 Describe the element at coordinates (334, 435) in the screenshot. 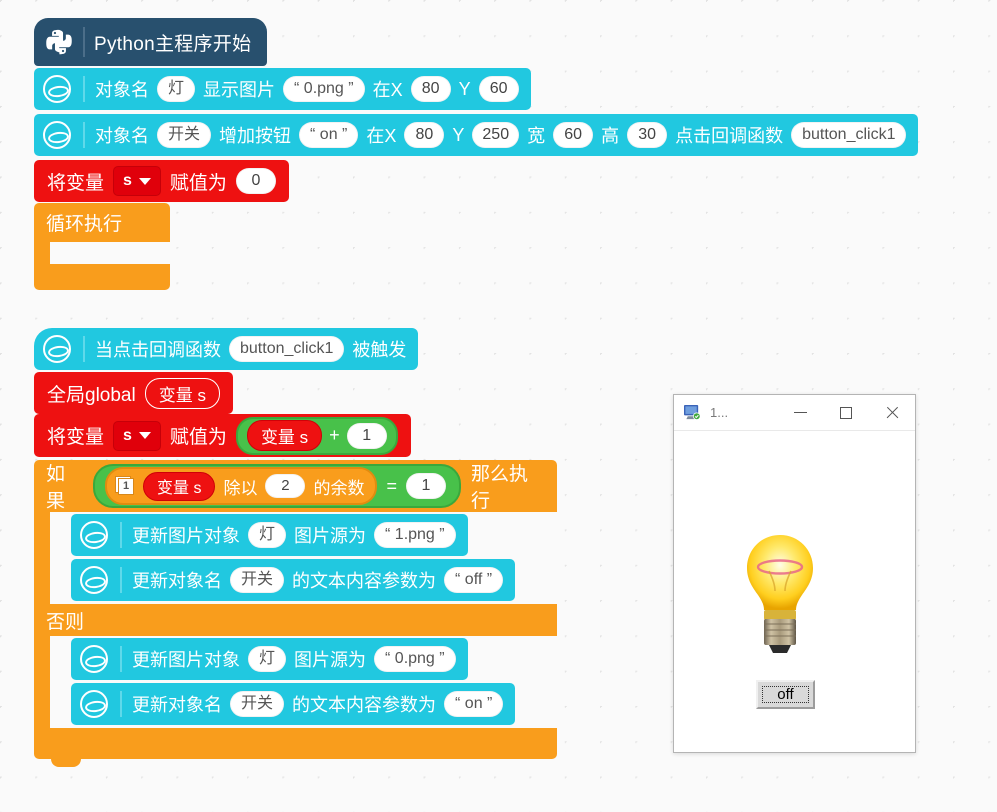

I see `operator-plus-symbol: +` at that location.